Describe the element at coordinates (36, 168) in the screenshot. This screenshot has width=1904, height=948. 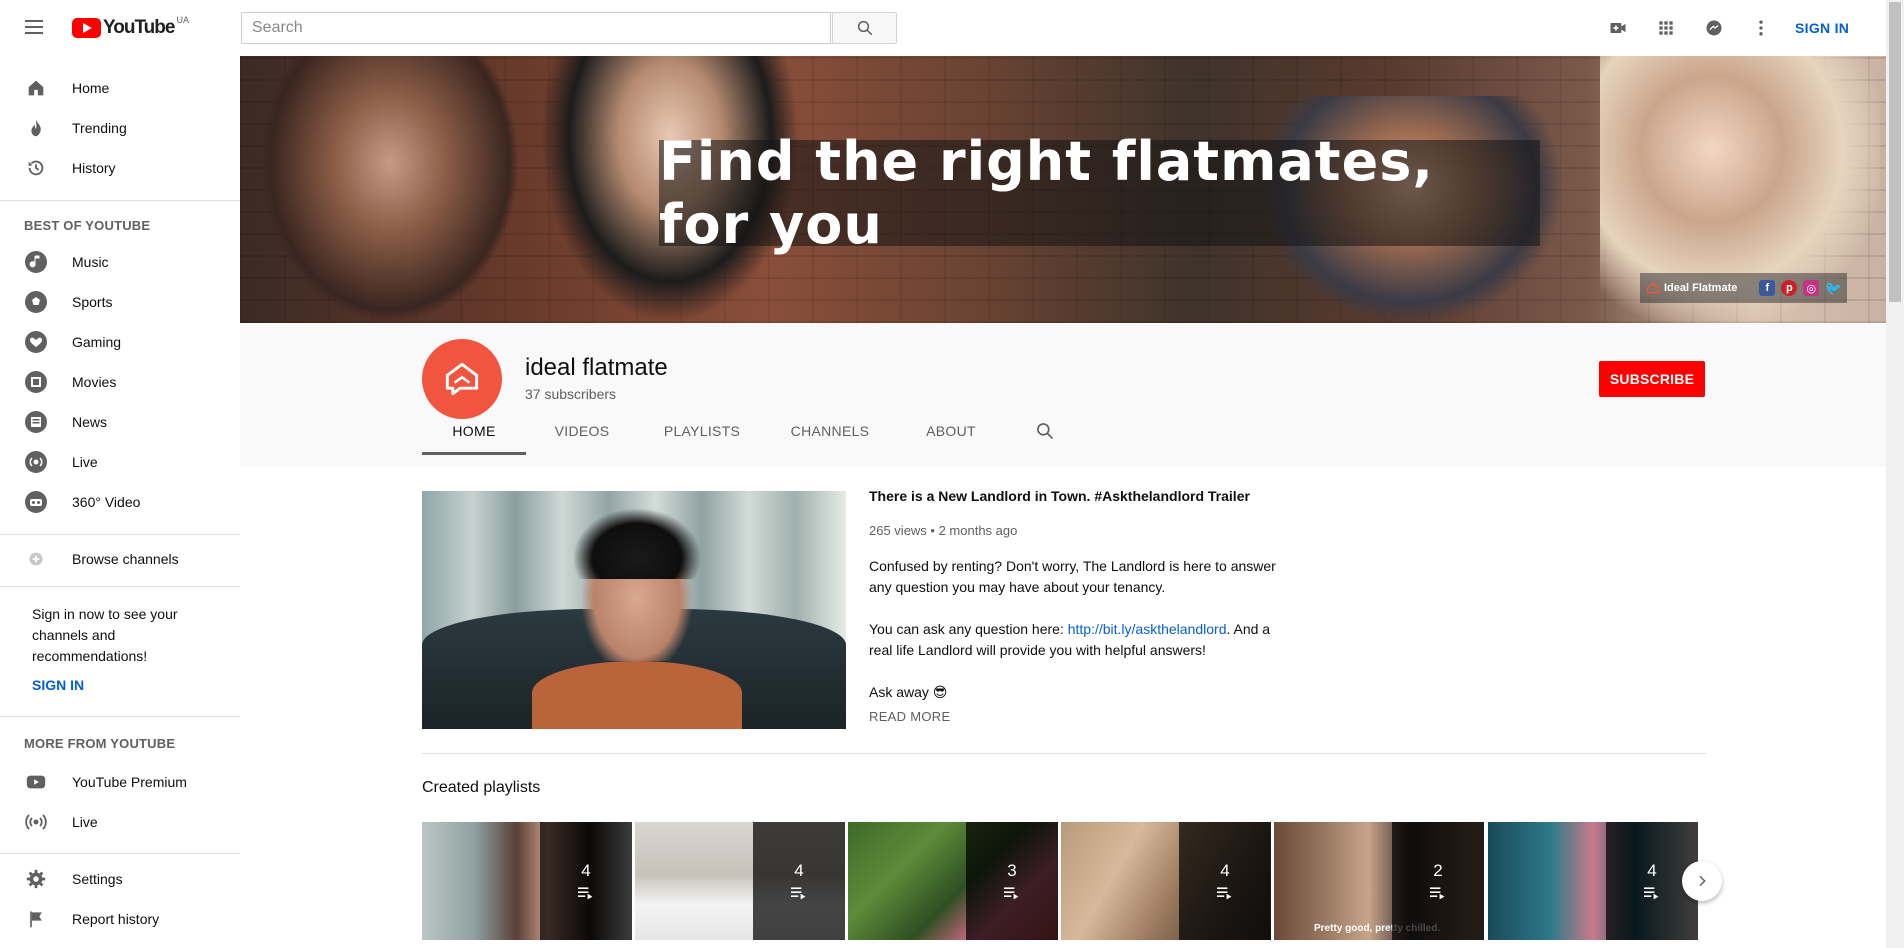
I see `history-icon` at that location.